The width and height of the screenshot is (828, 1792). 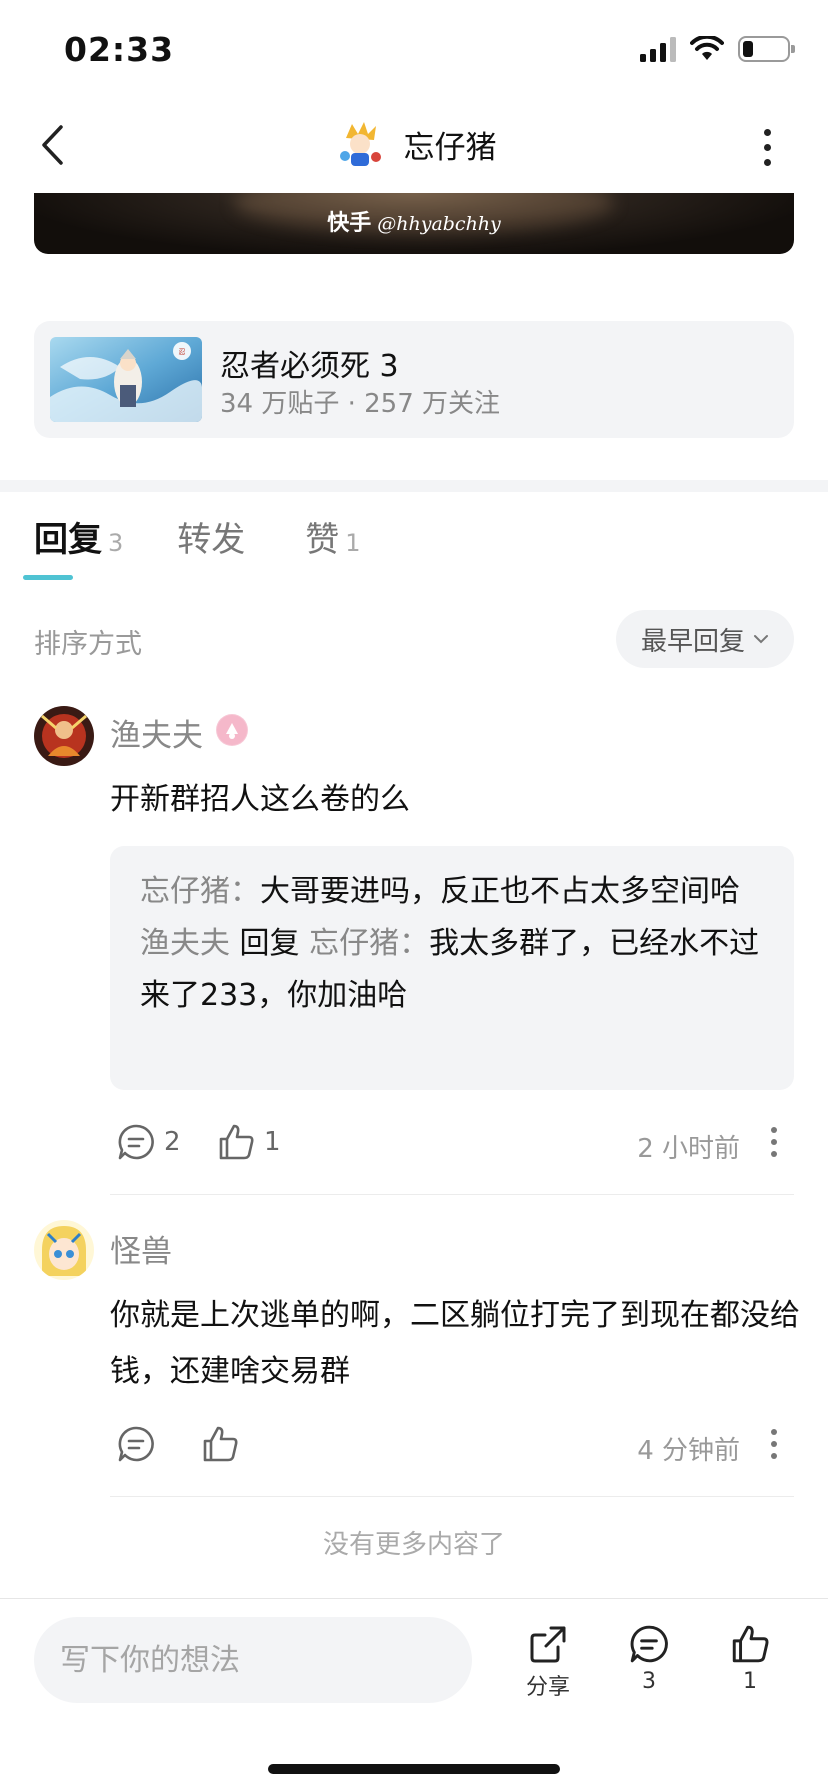 What do you see at coordinates (761, 639) in the screenshot?
I see `chevron-down-icon` at bounding box center [761, 639].